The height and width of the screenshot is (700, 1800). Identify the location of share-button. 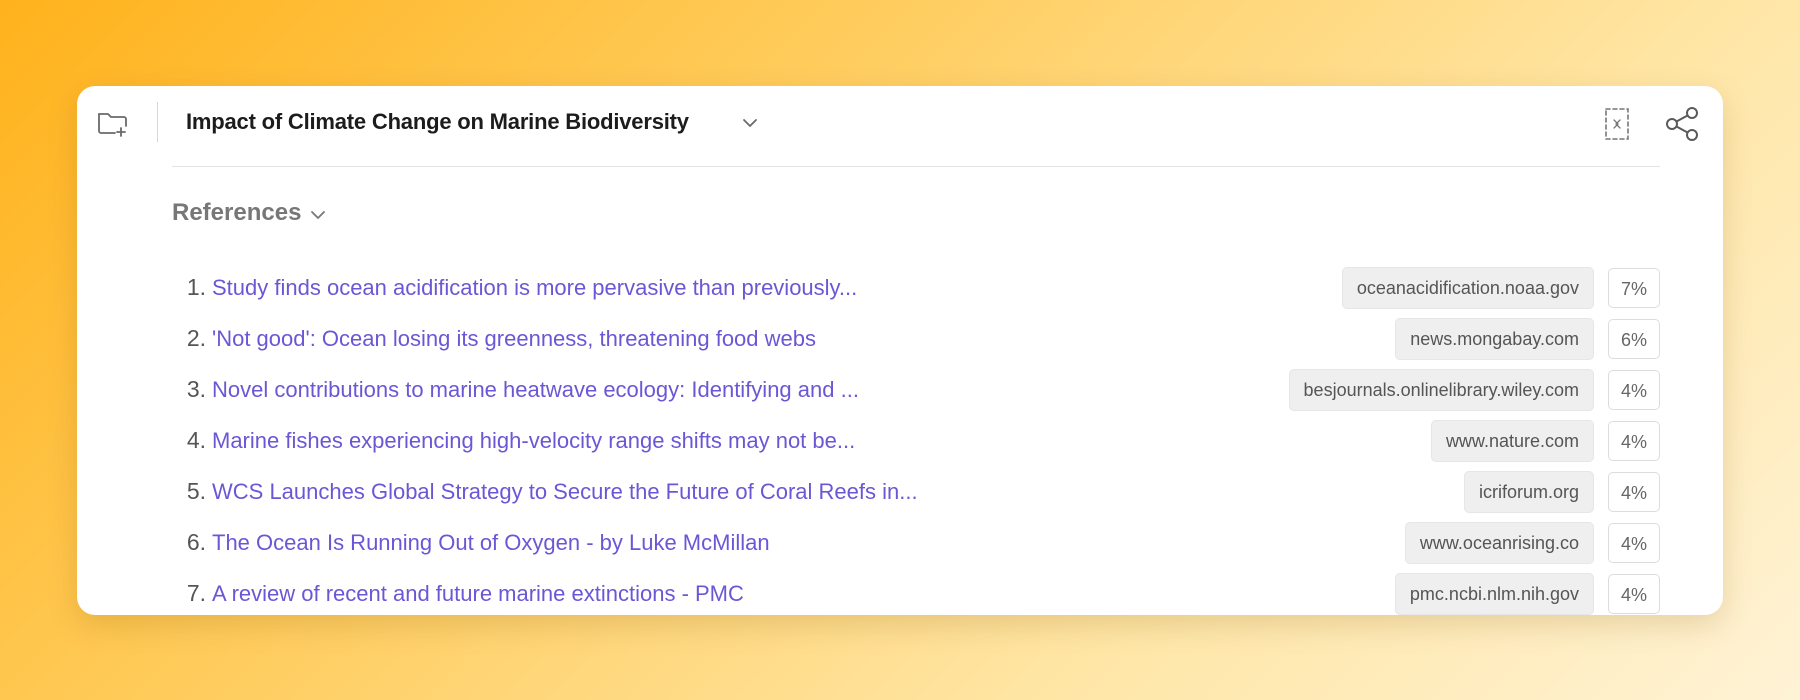
(1682, 124).